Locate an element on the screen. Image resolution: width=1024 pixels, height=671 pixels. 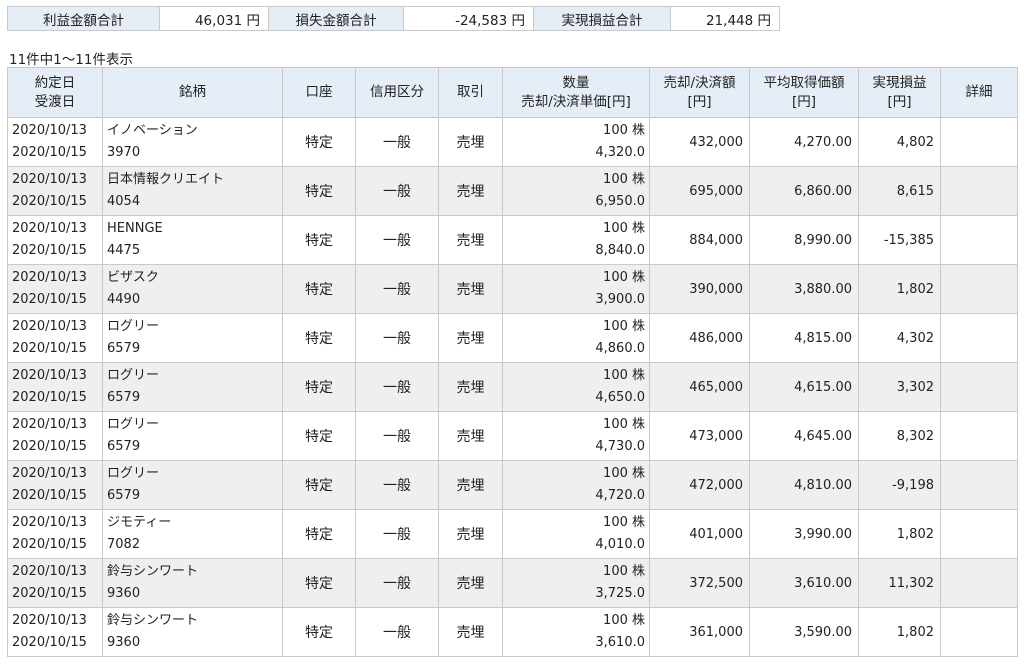
header-trade-date: 約定日 is located at coordinates (55, 83).